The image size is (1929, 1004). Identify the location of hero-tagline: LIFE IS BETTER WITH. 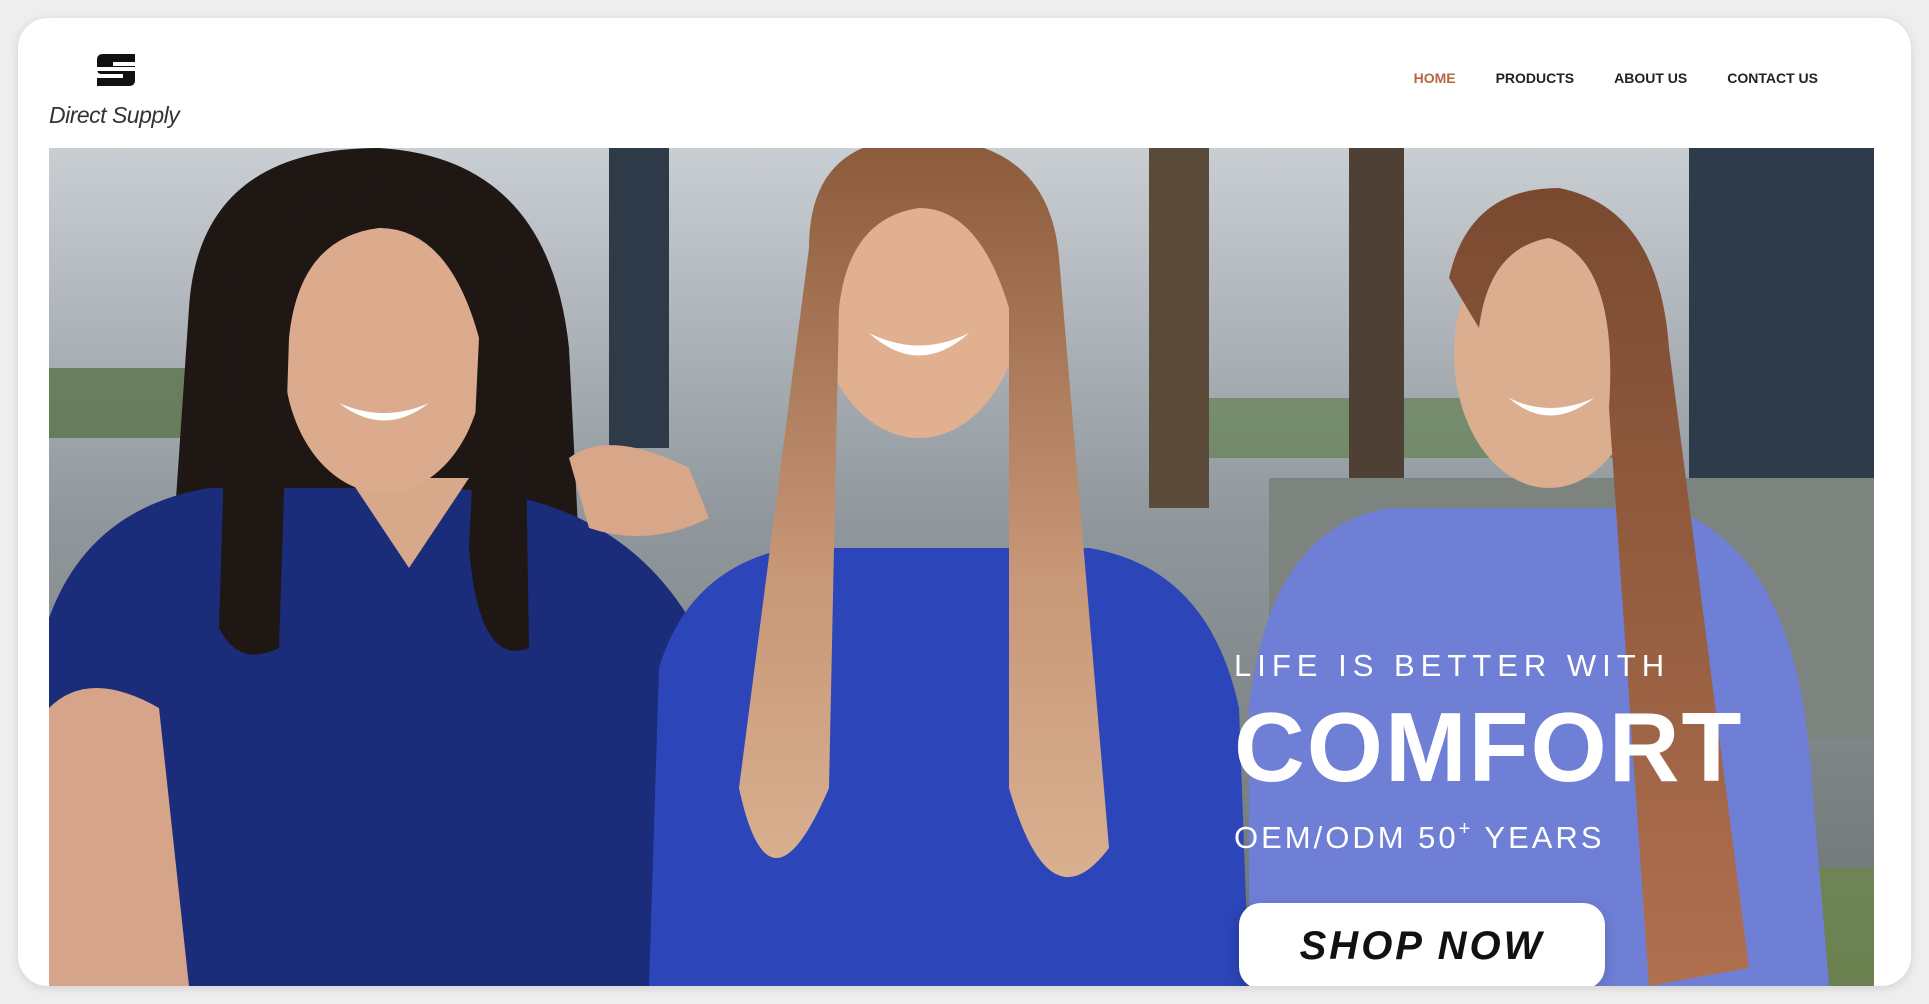
(1452, 665).